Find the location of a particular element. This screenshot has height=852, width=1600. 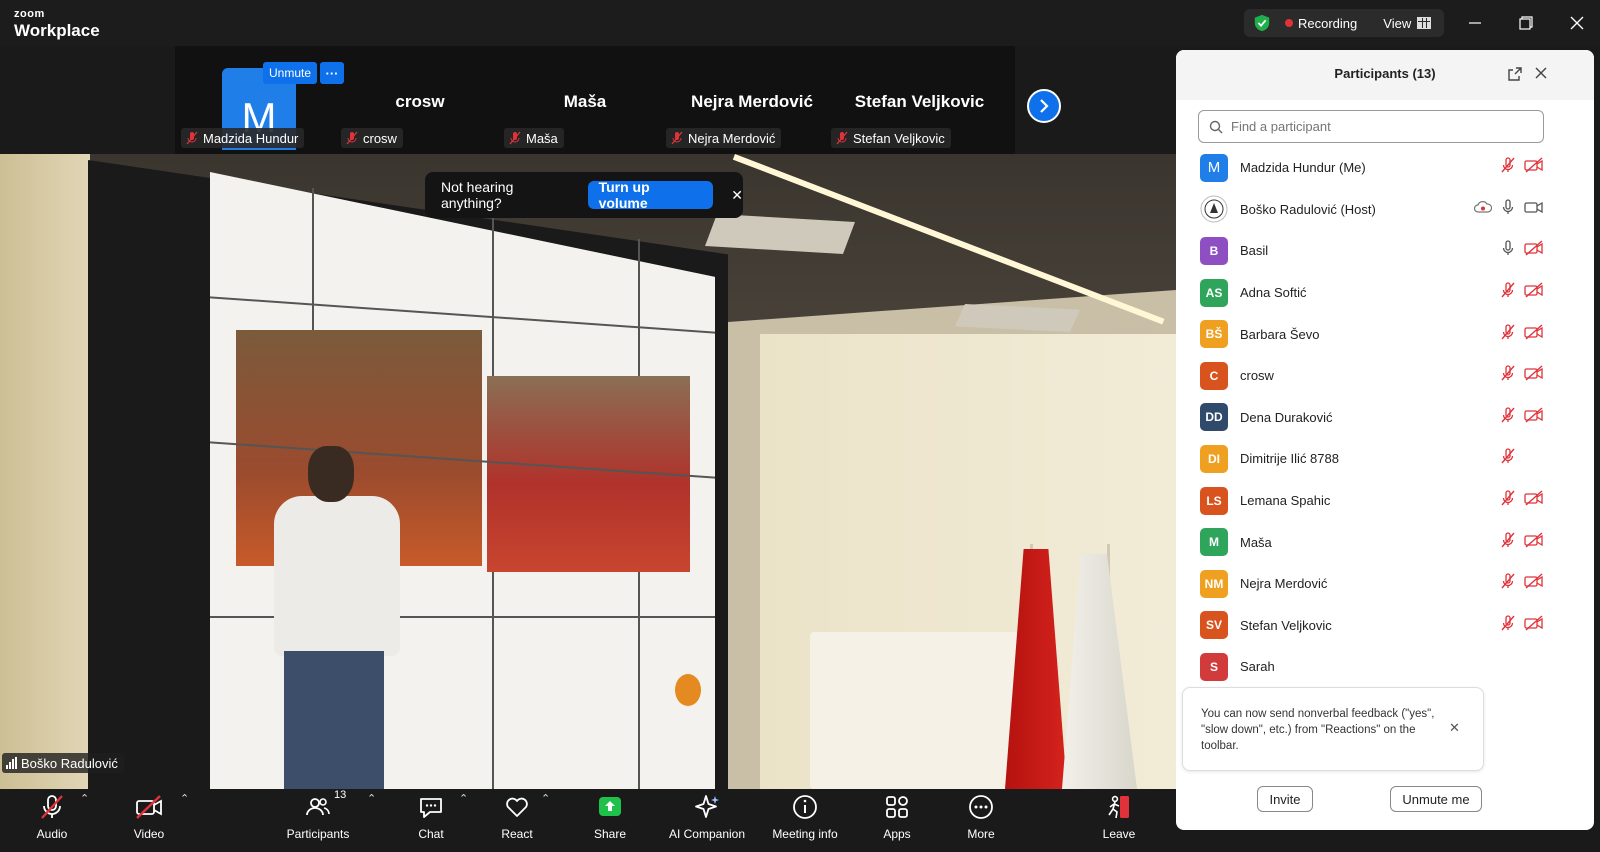

title-bar: zoom Workplace Recording View is located at coordinates (800, 23).